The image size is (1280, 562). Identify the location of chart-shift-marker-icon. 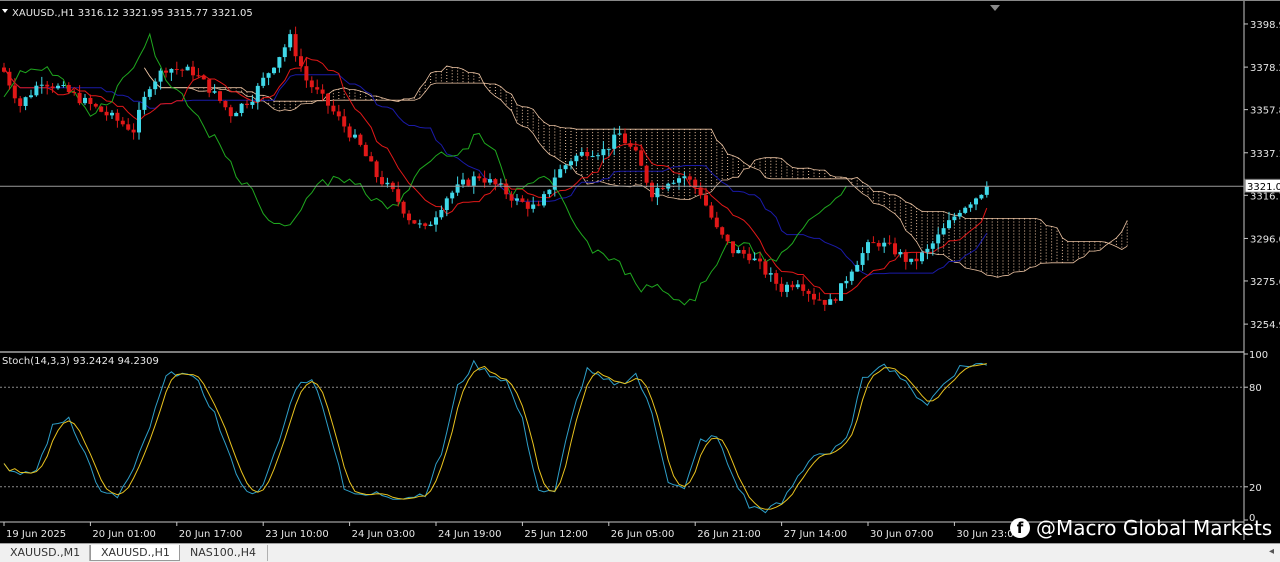
(995, 8).